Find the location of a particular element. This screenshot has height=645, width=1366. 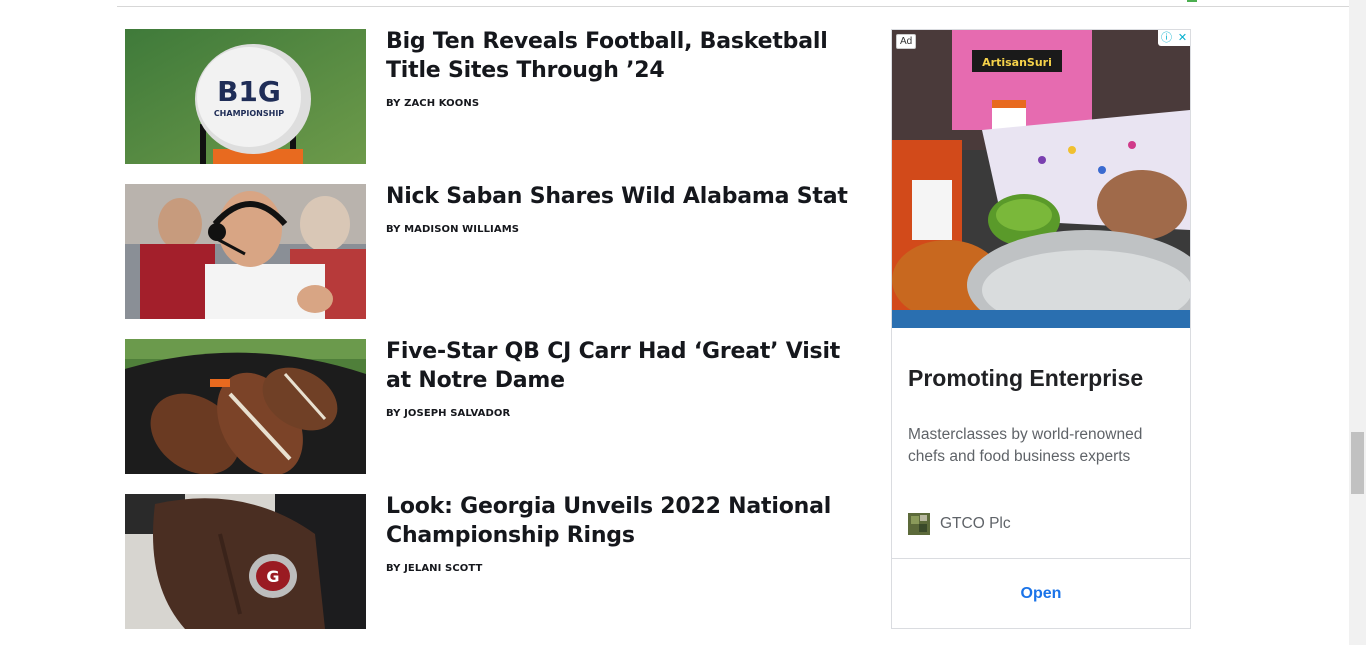

ad-title: Promoting Enterprise is located at coordinates (1025, 378).